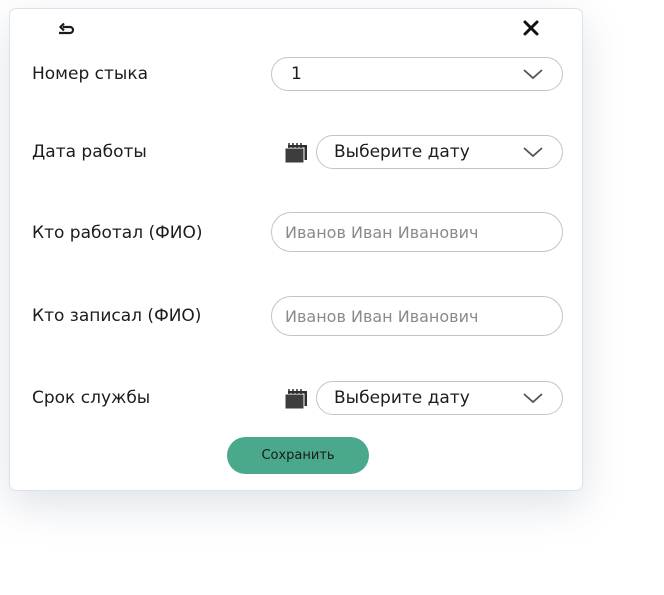 This screenshot has height=595, width=664. What do you see at coordinates (90, 74) in the screenshot?
I see `joint-number-label: Номер стыка` at bounding box center [90, 74].